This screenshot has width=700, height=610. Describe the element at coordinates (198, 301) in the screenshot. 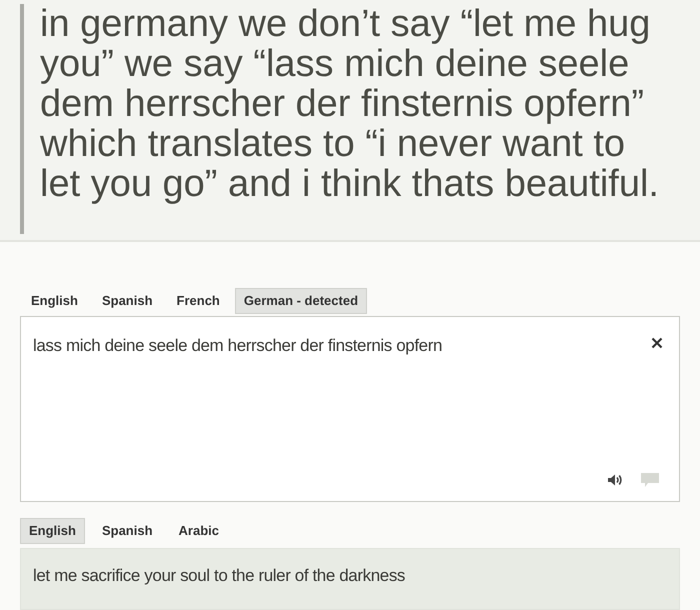

I see `language-tab: French` at that location.